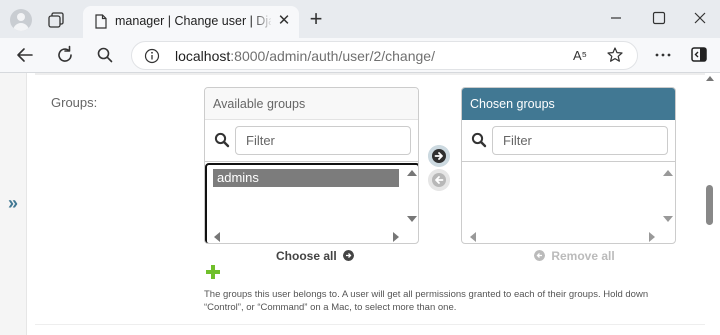 The width and height of the screenshot is (720, 335). I want to click on remove-all-arrow-icon, so click(539, 255).